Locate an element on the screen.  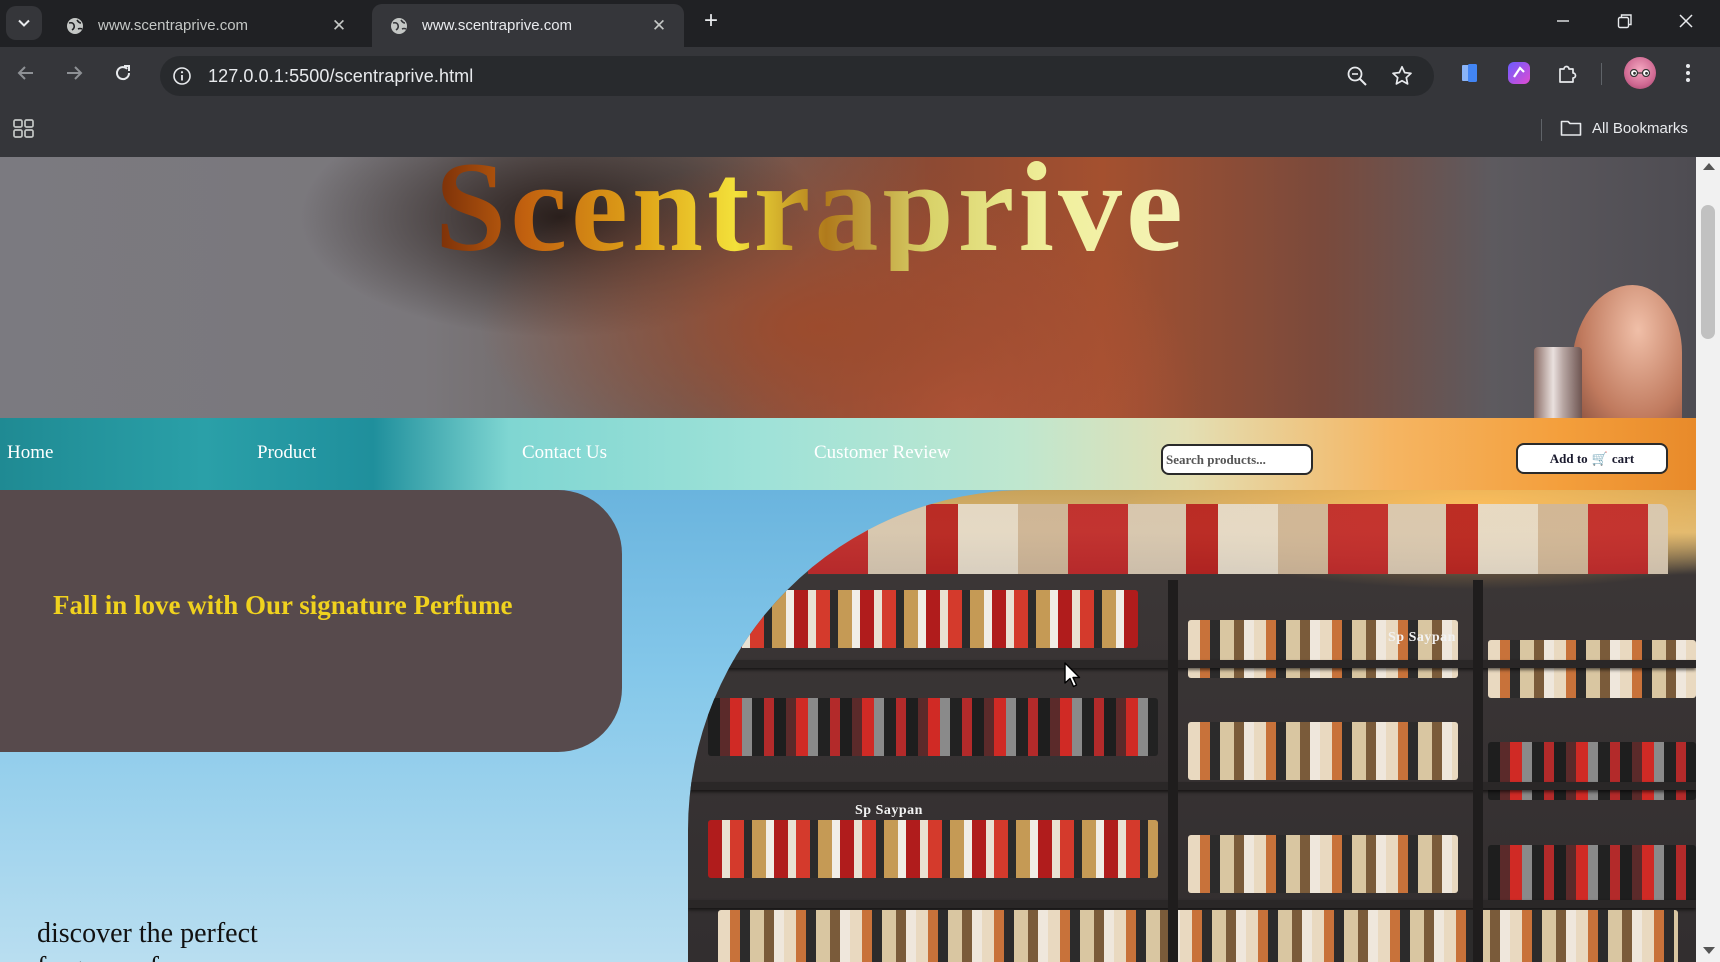
minimize-icon is located at coordinates (1563, 21).